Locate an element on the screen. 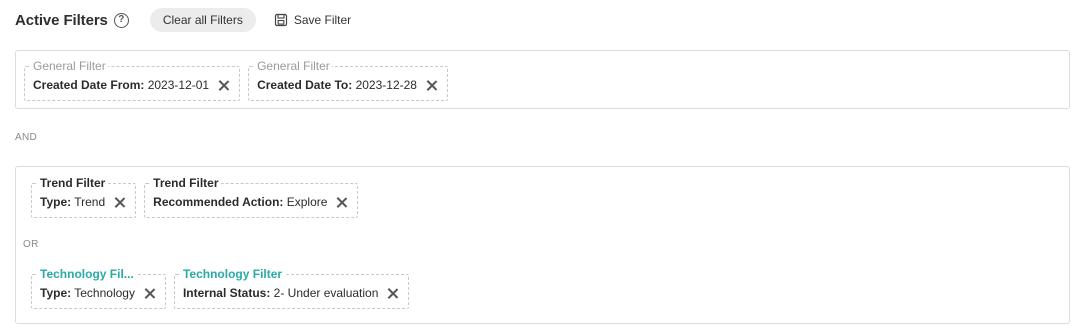 Image resolution: width=1089 pixels, height=335 pixels. filter-chip-recommended-action: Trend Filter Recommended Action: Explore is located at coordinates (251, 196).